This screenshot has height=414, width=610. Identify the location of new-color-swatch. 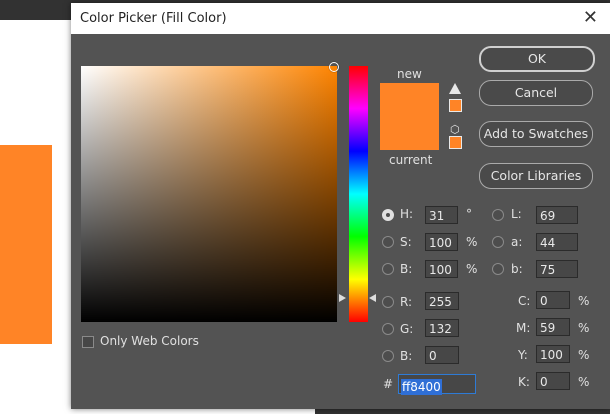
(409, 101).